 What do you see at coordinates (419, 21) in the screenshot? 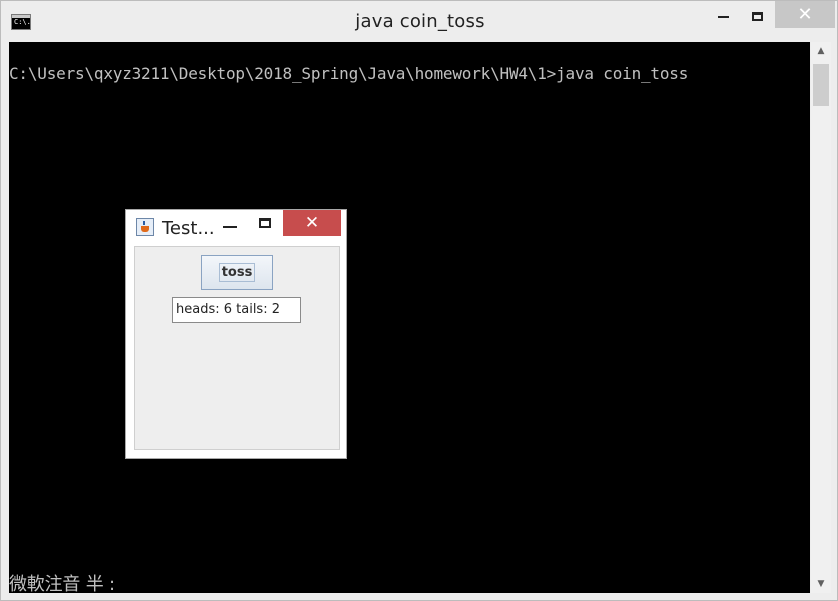
I see `console-titlebar: C:\. java coin_toss ✕` at bounding box center [419, 21].